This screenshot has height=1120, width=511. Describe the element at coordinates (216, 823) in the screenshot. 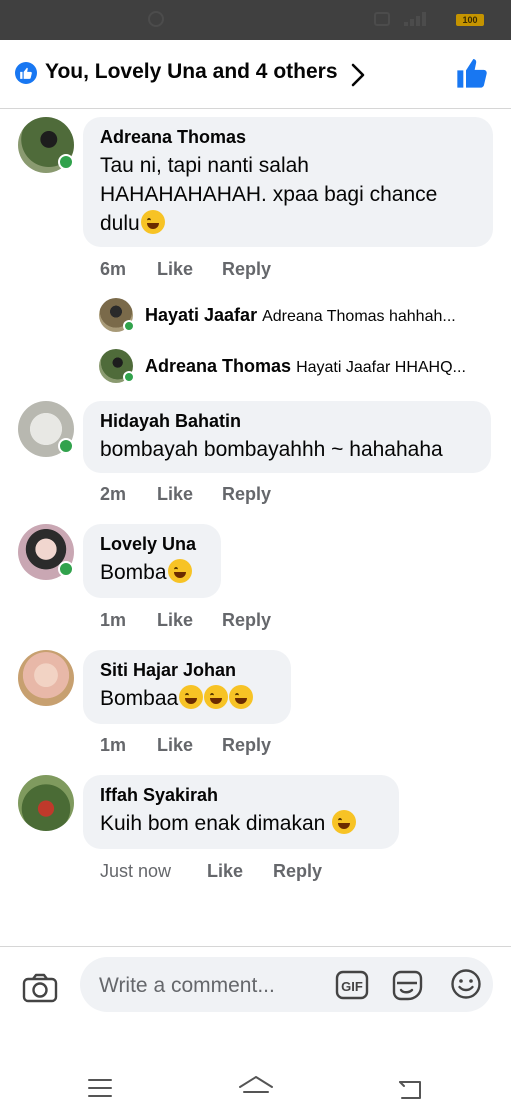

I see `comment-text: Kuih bom enak dimakan` at that location.